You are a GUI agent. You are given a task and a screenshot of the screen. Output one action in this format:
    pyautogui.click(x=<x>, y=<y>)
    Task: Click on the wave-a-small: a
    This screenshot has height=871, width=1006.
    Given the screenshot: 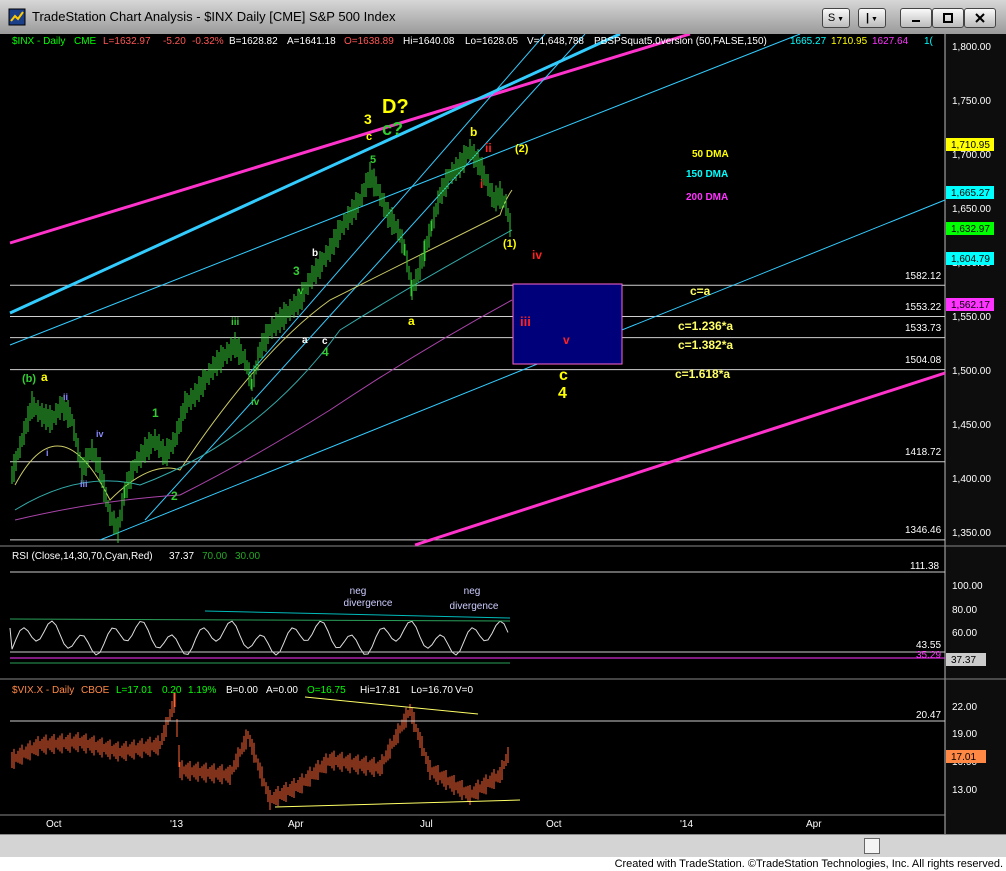 What is the action you would take?
    pyautogui.click(x=44, y=377)
    